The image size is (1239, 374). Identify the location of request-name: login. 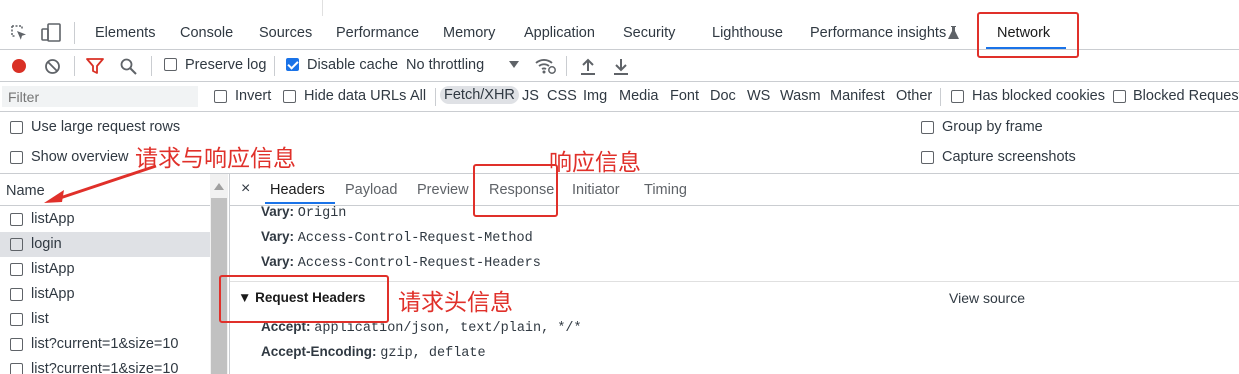
(46, 244).